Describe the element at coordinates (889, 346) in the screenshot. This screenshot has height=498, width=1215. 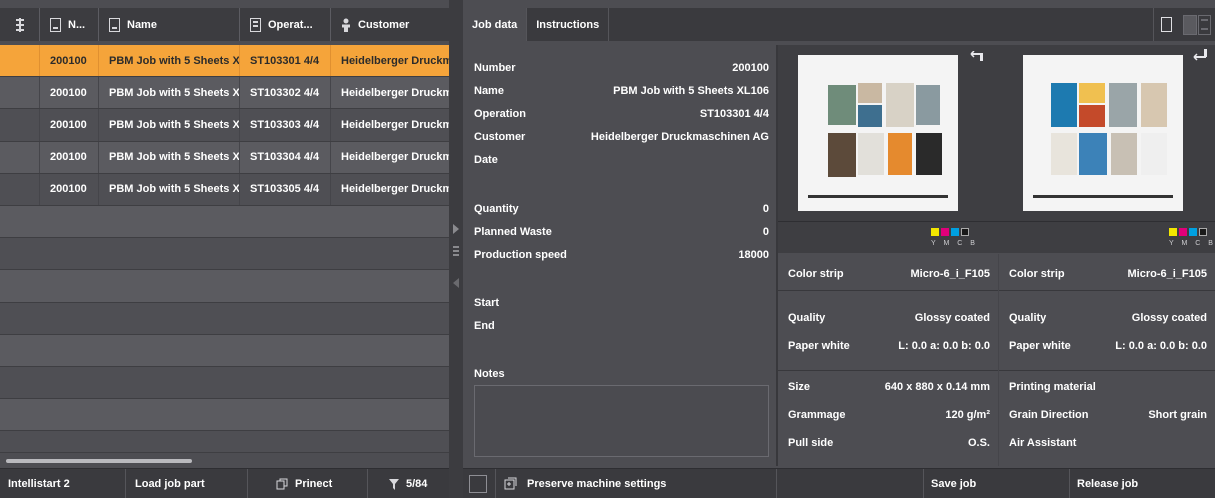
I see `paper-white-row: Paper white L: 0.0 a: 0.0 b: 0.0` at that location.